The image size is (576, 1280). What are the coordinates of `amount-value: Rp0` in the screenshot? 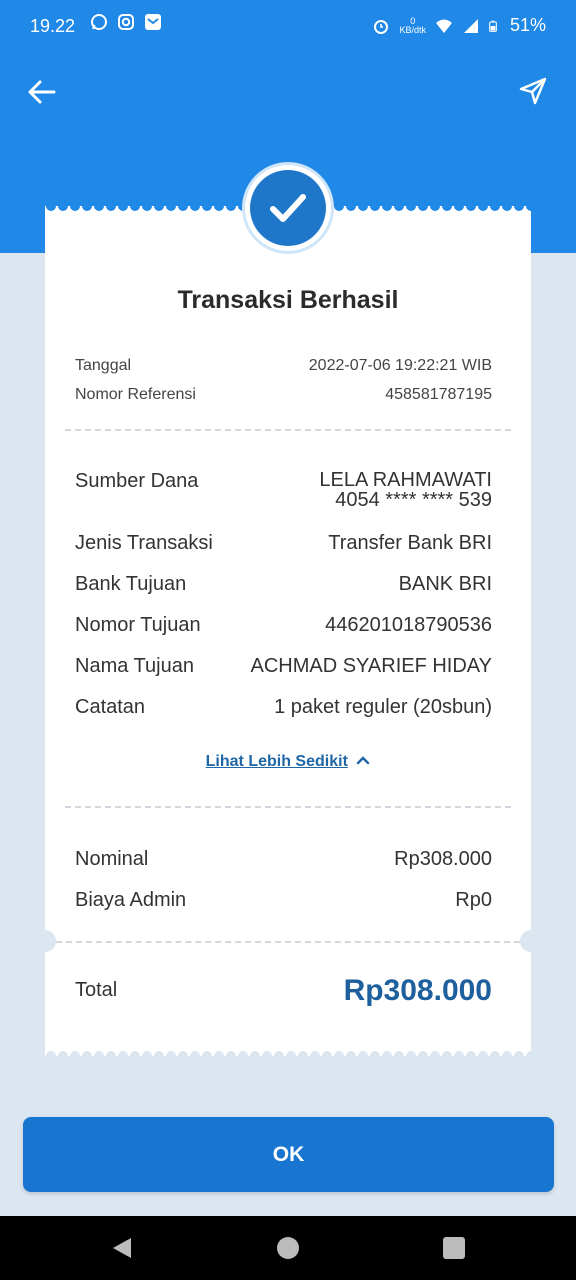 It's located at (473, 900).